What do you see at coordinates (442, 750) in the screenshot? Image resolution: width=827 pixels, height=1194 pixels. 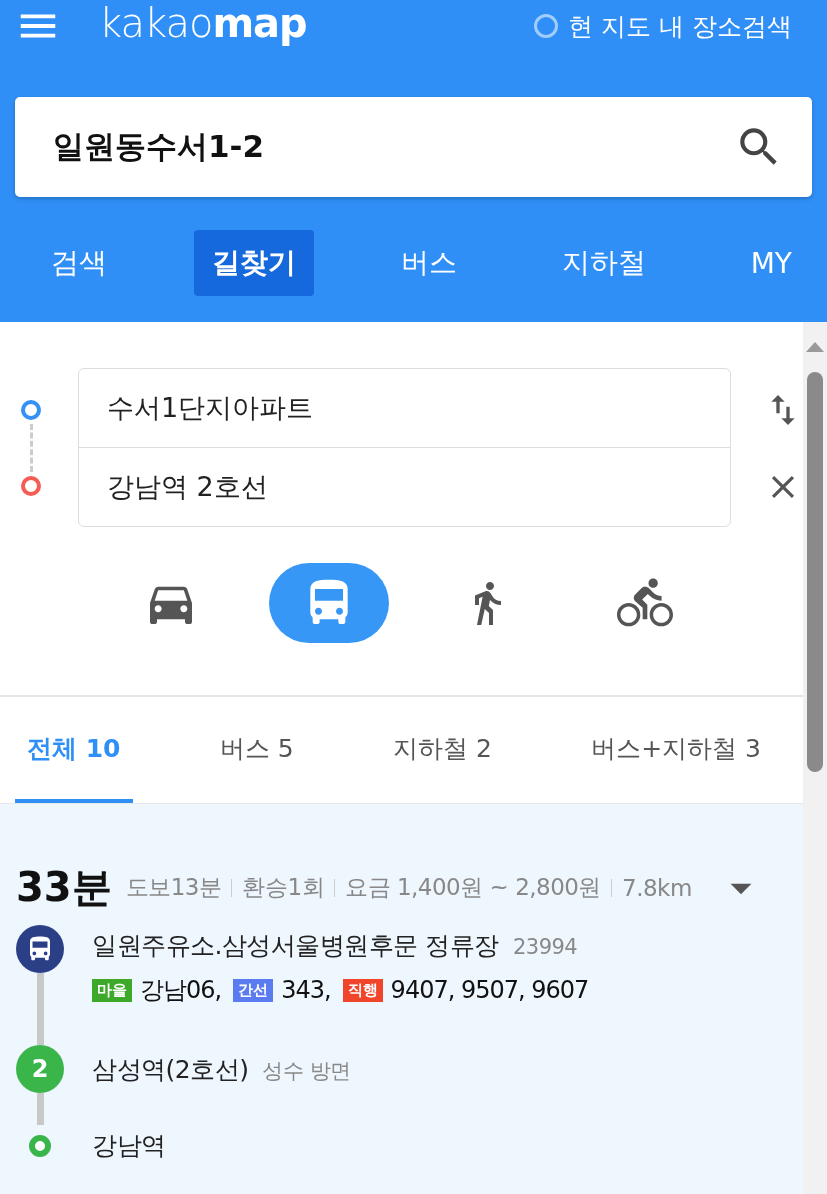 I see `result-filter-tab: 지하철 2` at bounding box center [442, 750].